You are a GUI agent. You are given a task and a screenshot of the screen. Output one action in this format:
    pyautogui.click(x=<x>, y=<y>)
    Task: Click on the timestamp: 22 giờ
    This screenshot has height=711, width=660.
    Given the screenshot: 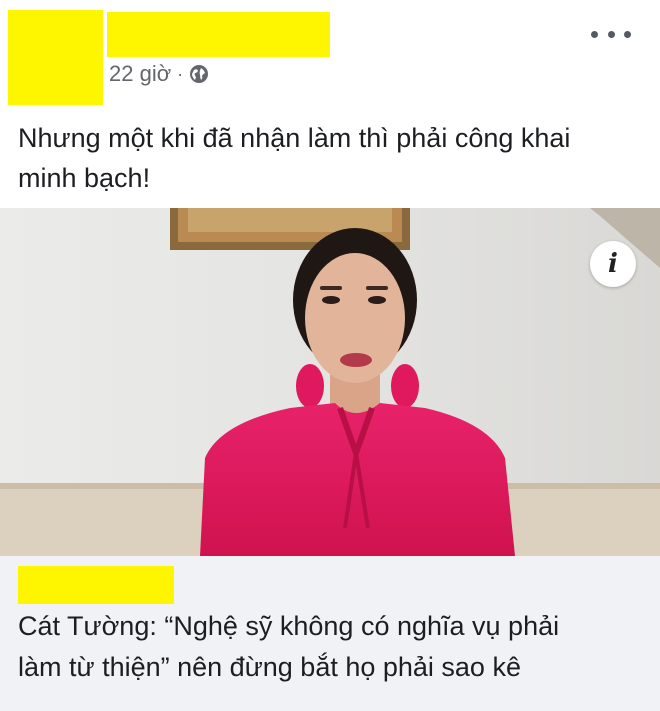 What is the action you would take?
    pyautogui.click(x=140, y=74)
    